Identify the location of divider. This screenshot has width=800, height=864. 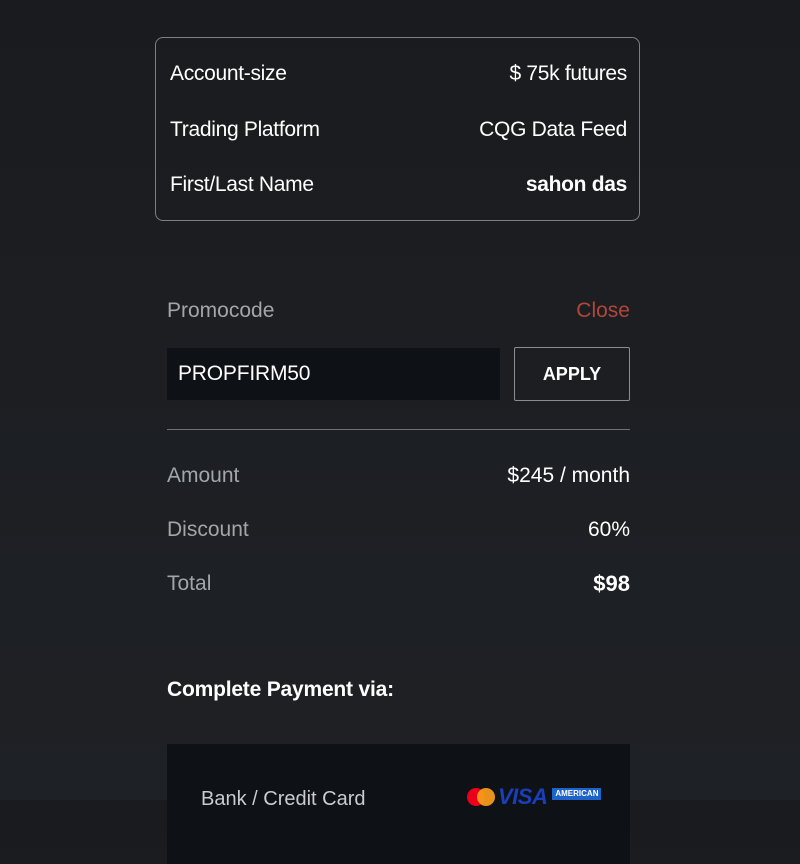
(398, 429).